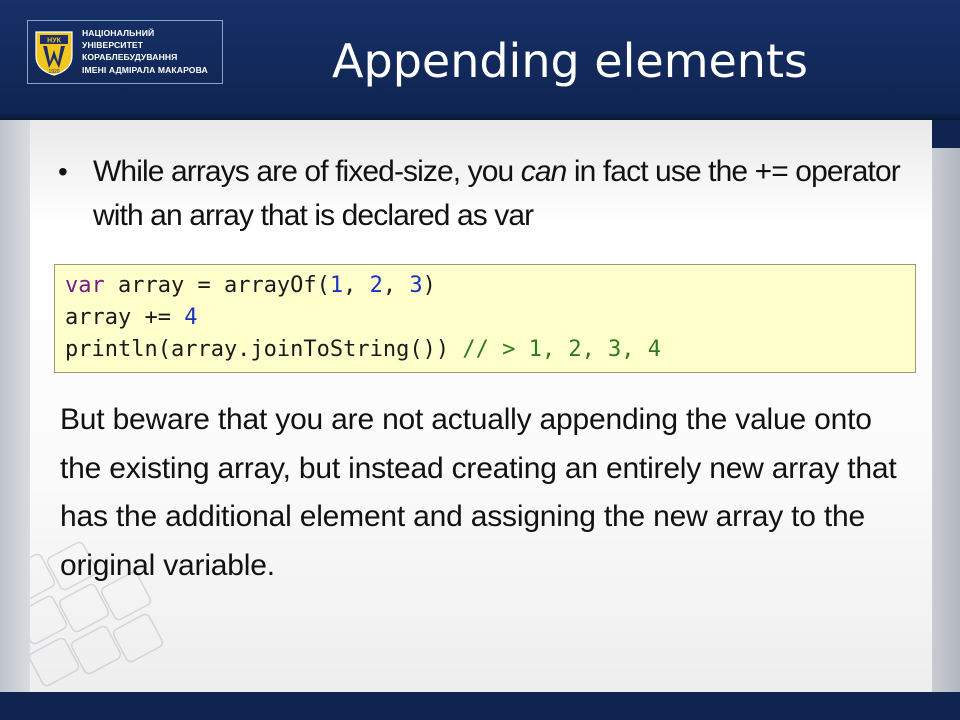 The width and height of the screenshot is (960, 720). Describe the element at coordinates (946, 134) in the screenshot. I see `right-frame-corner` at that location.